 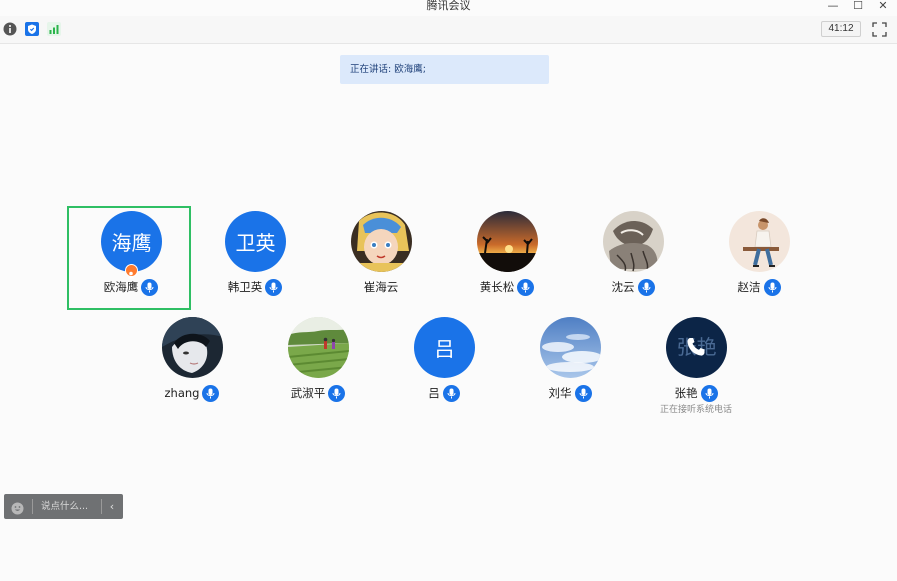 I want to click on signal-icon, so click(x=54, y=29).